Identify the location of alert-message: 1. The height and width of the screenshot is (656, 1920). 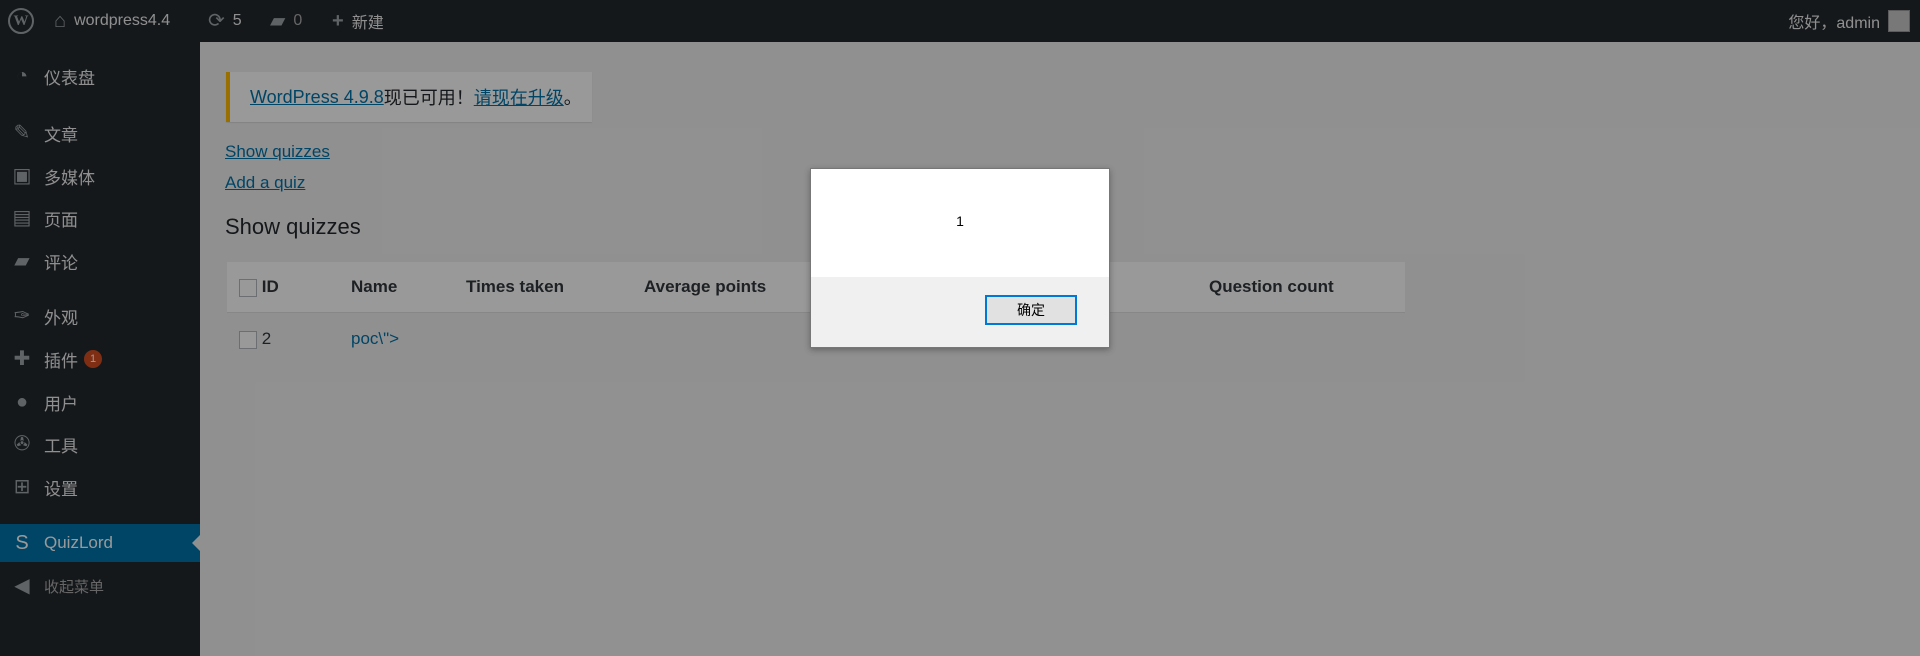
(960, 221).